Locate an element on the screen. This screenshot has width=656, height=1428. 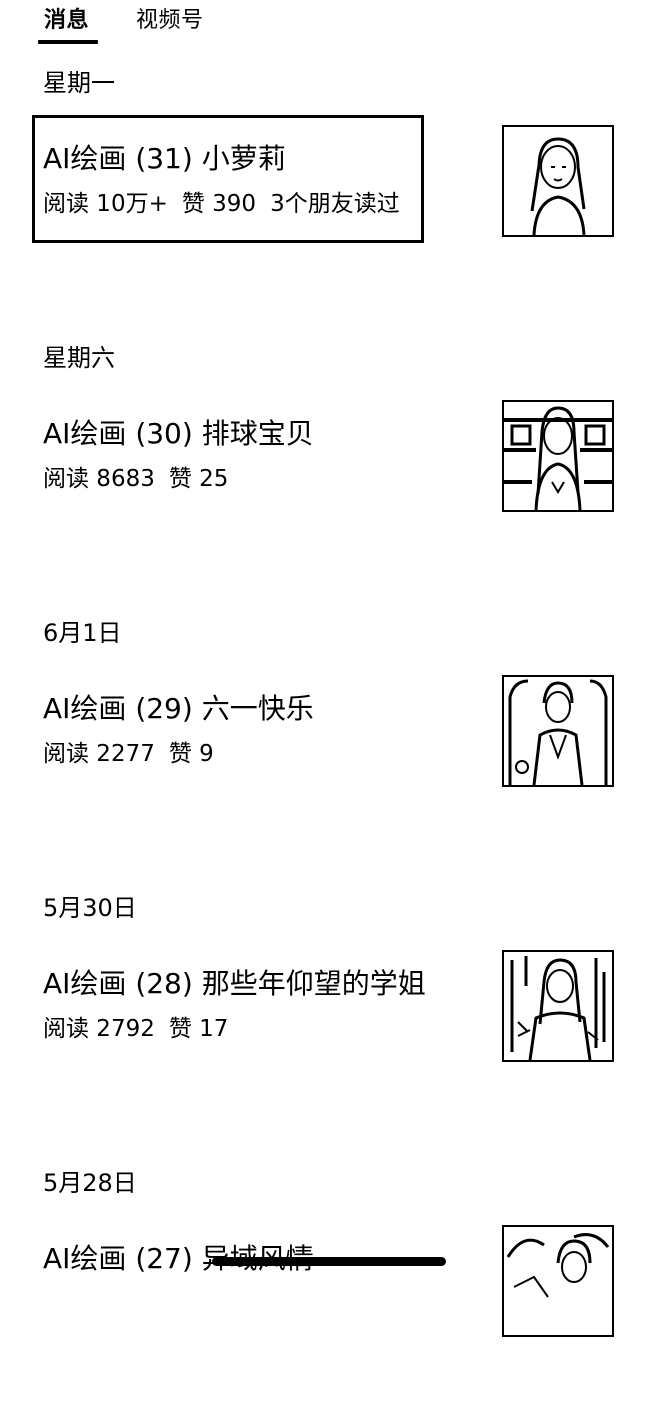
article-stats: 阅读 8683 赞 25 is located at coordinates (142, 479).